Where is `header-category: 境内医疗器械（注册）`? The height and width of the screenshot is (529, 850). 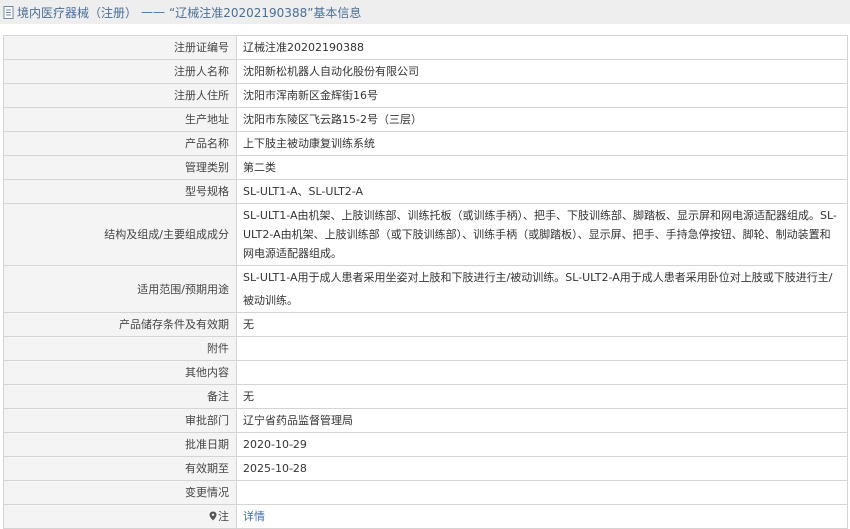
header-category: 境内医疗器械（注册） is located at coordinates (77, 12).